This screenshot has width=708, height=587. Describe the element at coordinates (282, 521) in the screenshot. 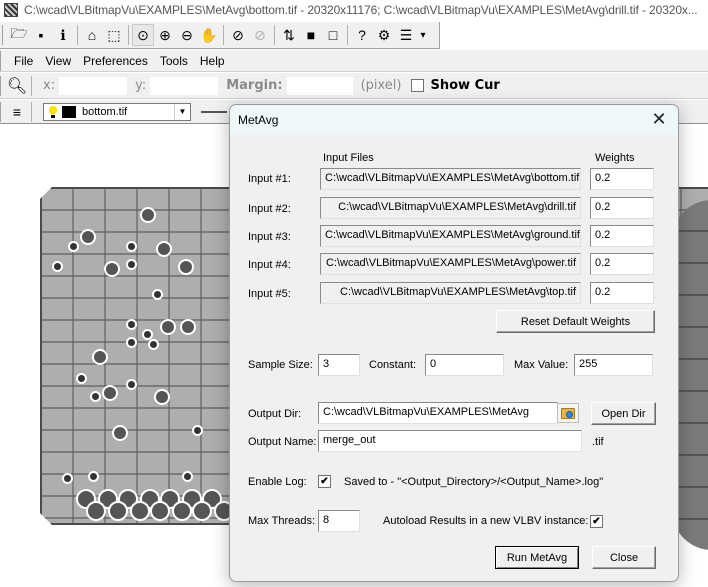

I see `max-threads-label: Max Threads:` at that location.